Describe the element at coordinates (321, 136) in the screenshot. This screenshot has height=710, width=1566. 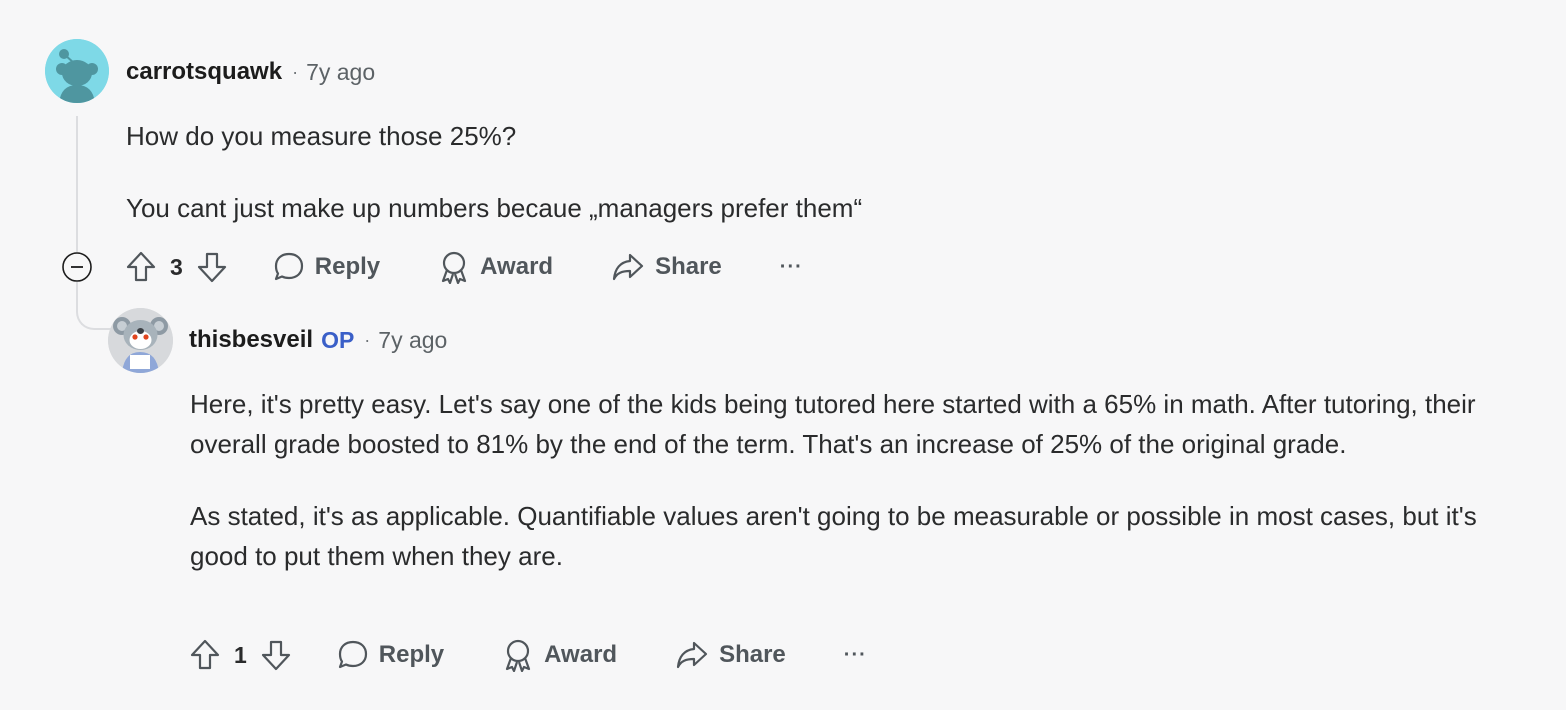
I see `comment-paragraph: How do you measure those 25%?` at that location.